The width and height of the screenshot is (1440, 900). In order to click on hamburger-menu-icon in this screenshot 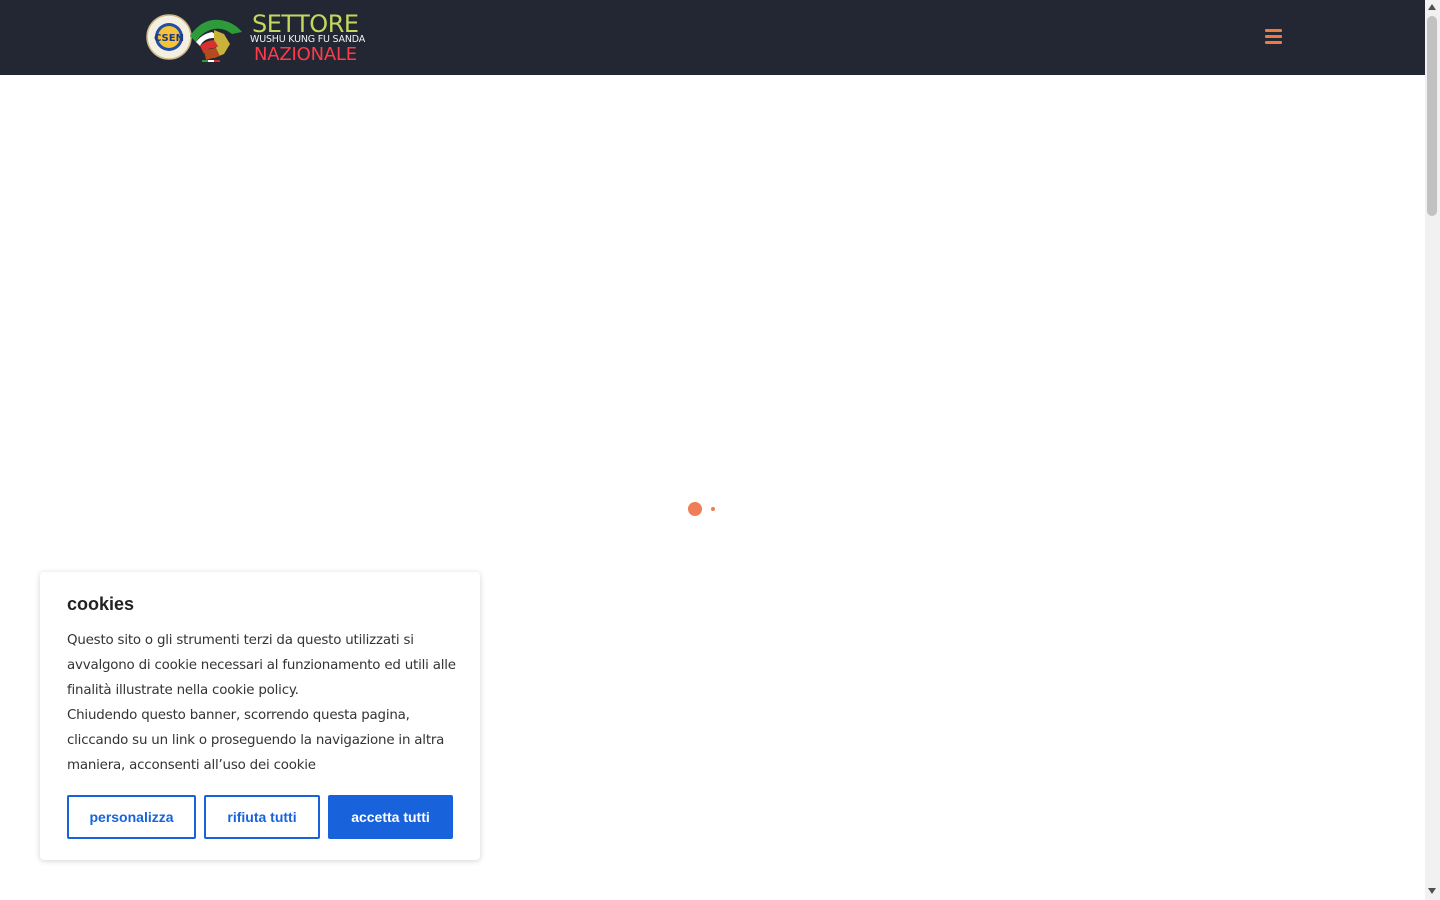, I will do `click(1274, 37)`.